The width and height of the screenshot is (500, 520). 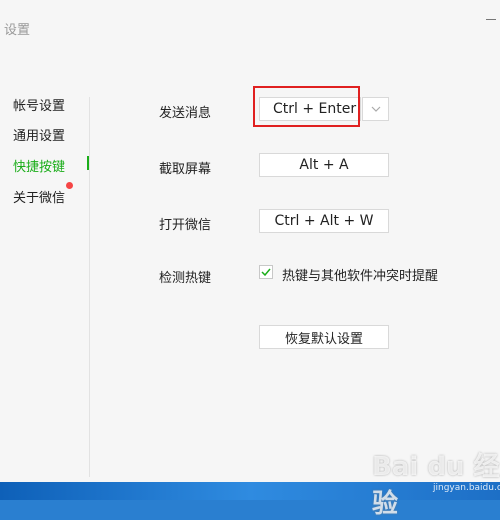 What do you see at coordinates (306, 106) in the screenshot?
I see `highlight-annotation` at bounding box center [306, 106].